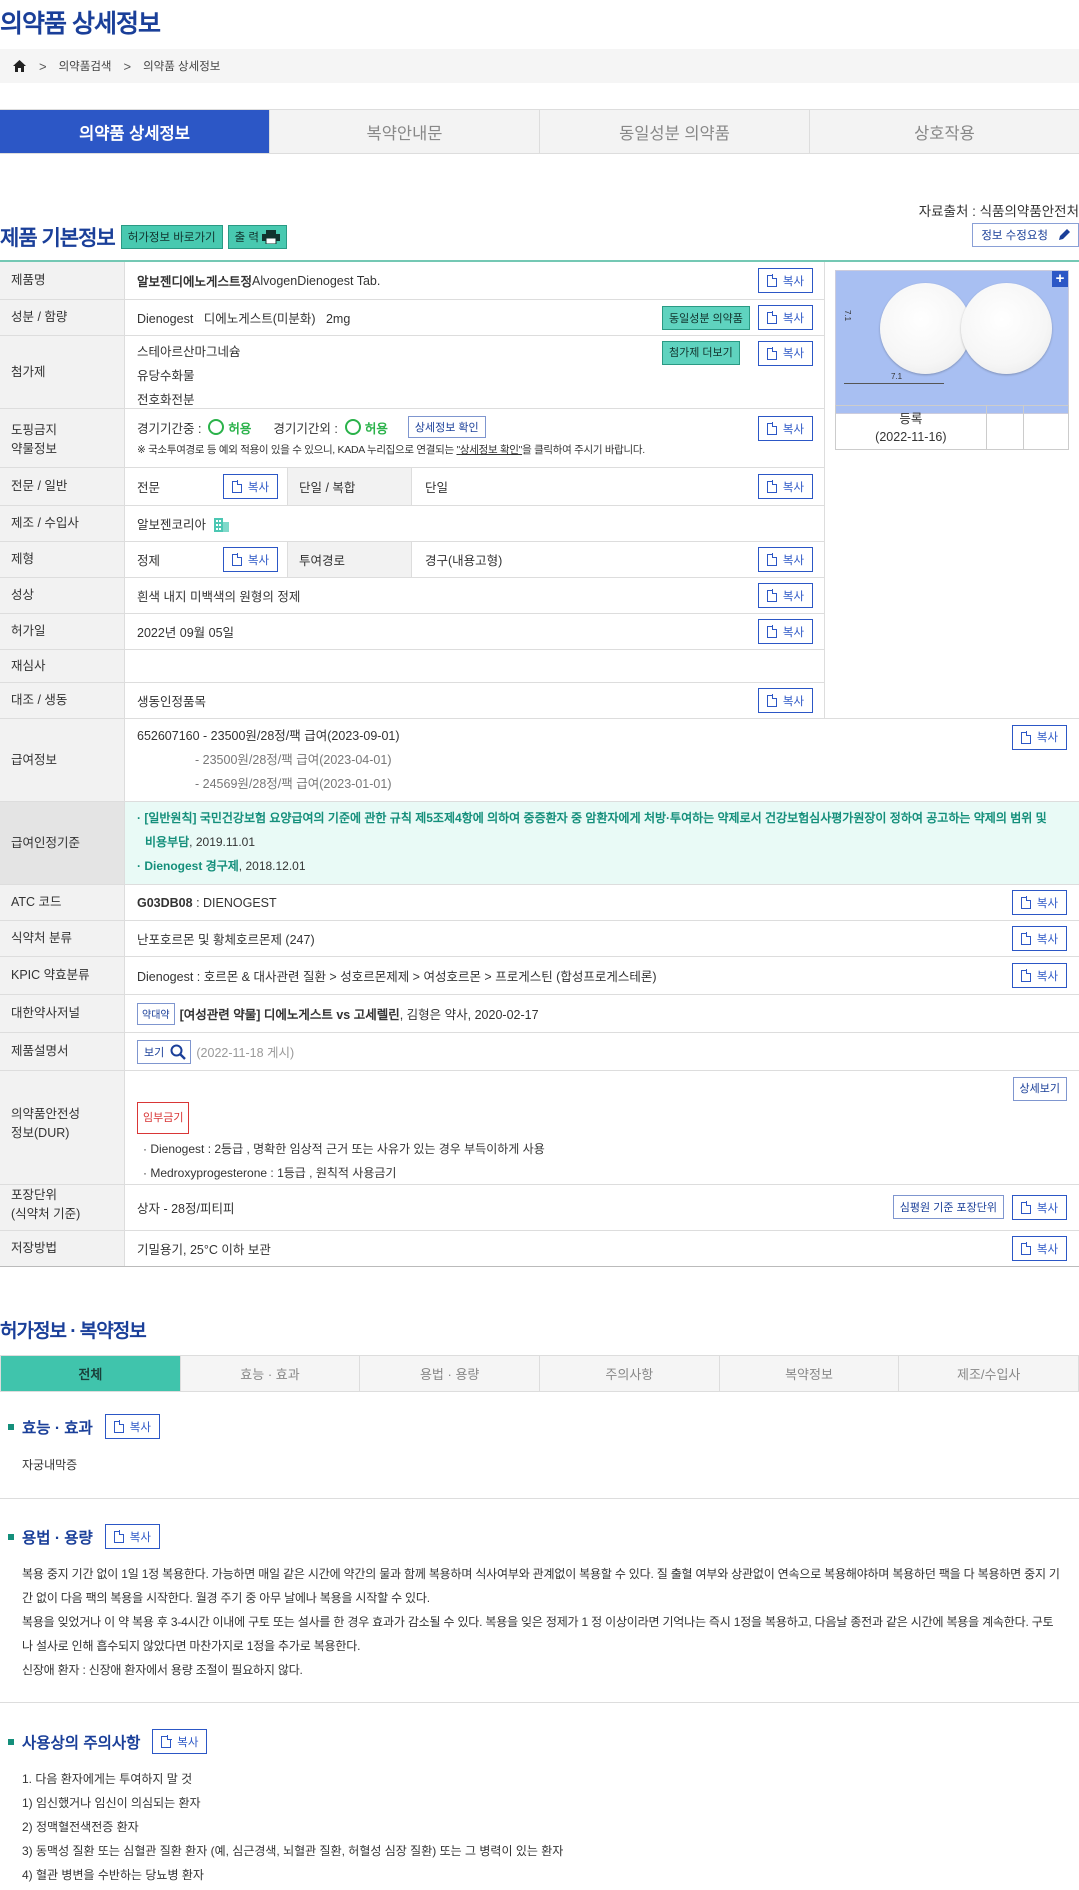  What do you see at coordinates (412, 372) in the screenshot?
I see `row-additive: 첨가제 스테아르산마그네슘 유당수화물 전호화전분 첨가제 더보기 복사` at bounding box center [412, 372].